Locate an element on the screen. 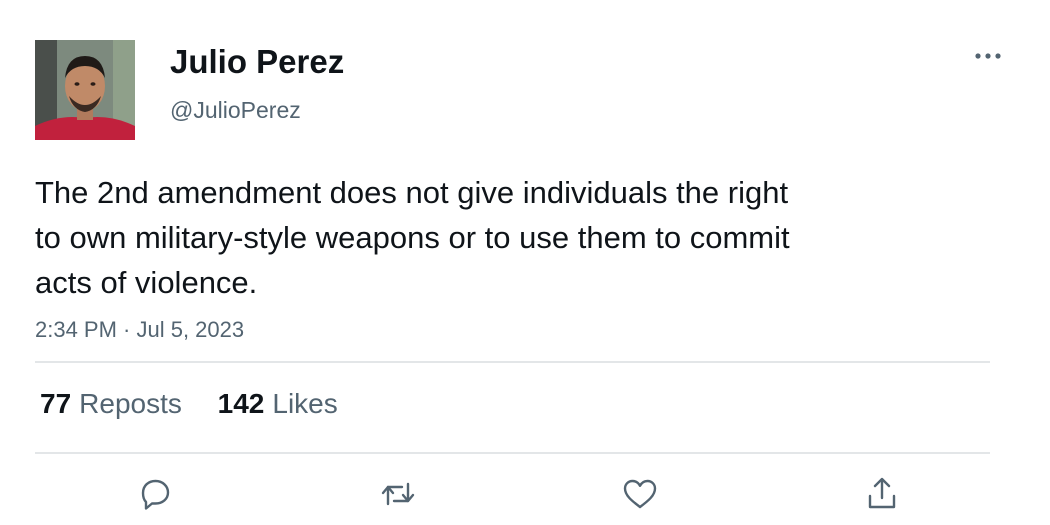 The height and width of the screenshot is (525, 1050). repost-icon is located at coordinates (398, 494).